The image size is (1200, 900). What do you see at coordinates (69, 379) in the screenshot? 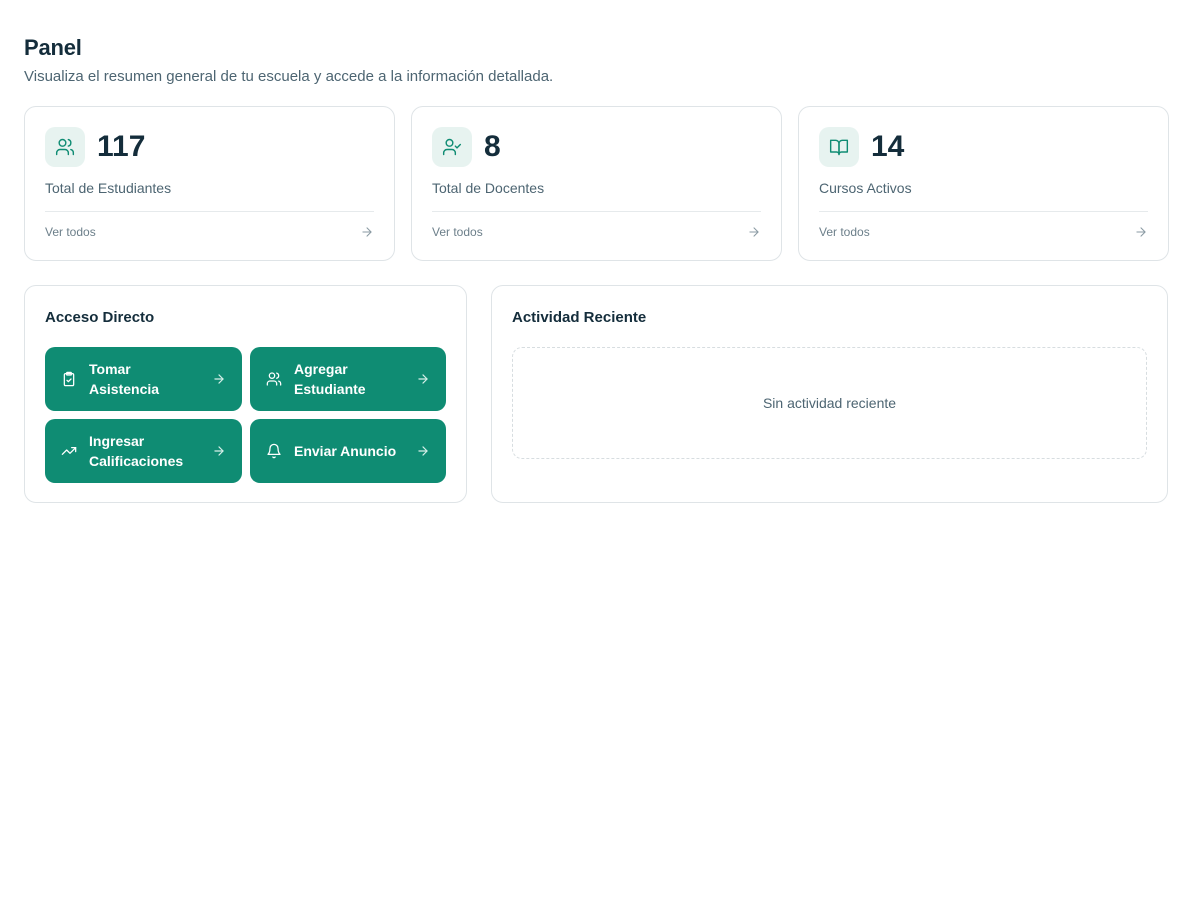
I see `clipboard-check-icon` at bounding box center [69, 379].